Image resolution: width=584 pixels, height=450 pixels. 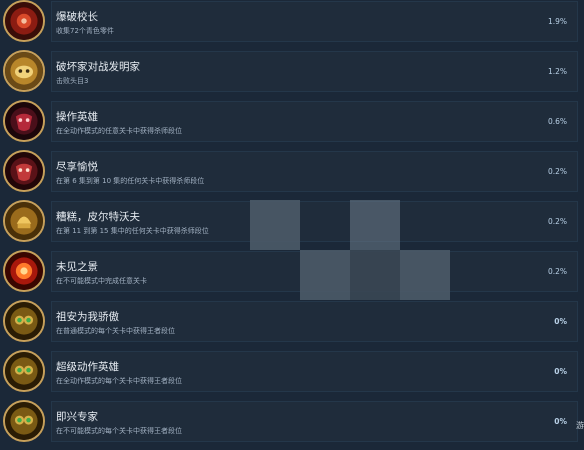 I want to click on achievement-row: 爆破校长 收集72个青色零件 1.9%, so click(x=292, y=25).